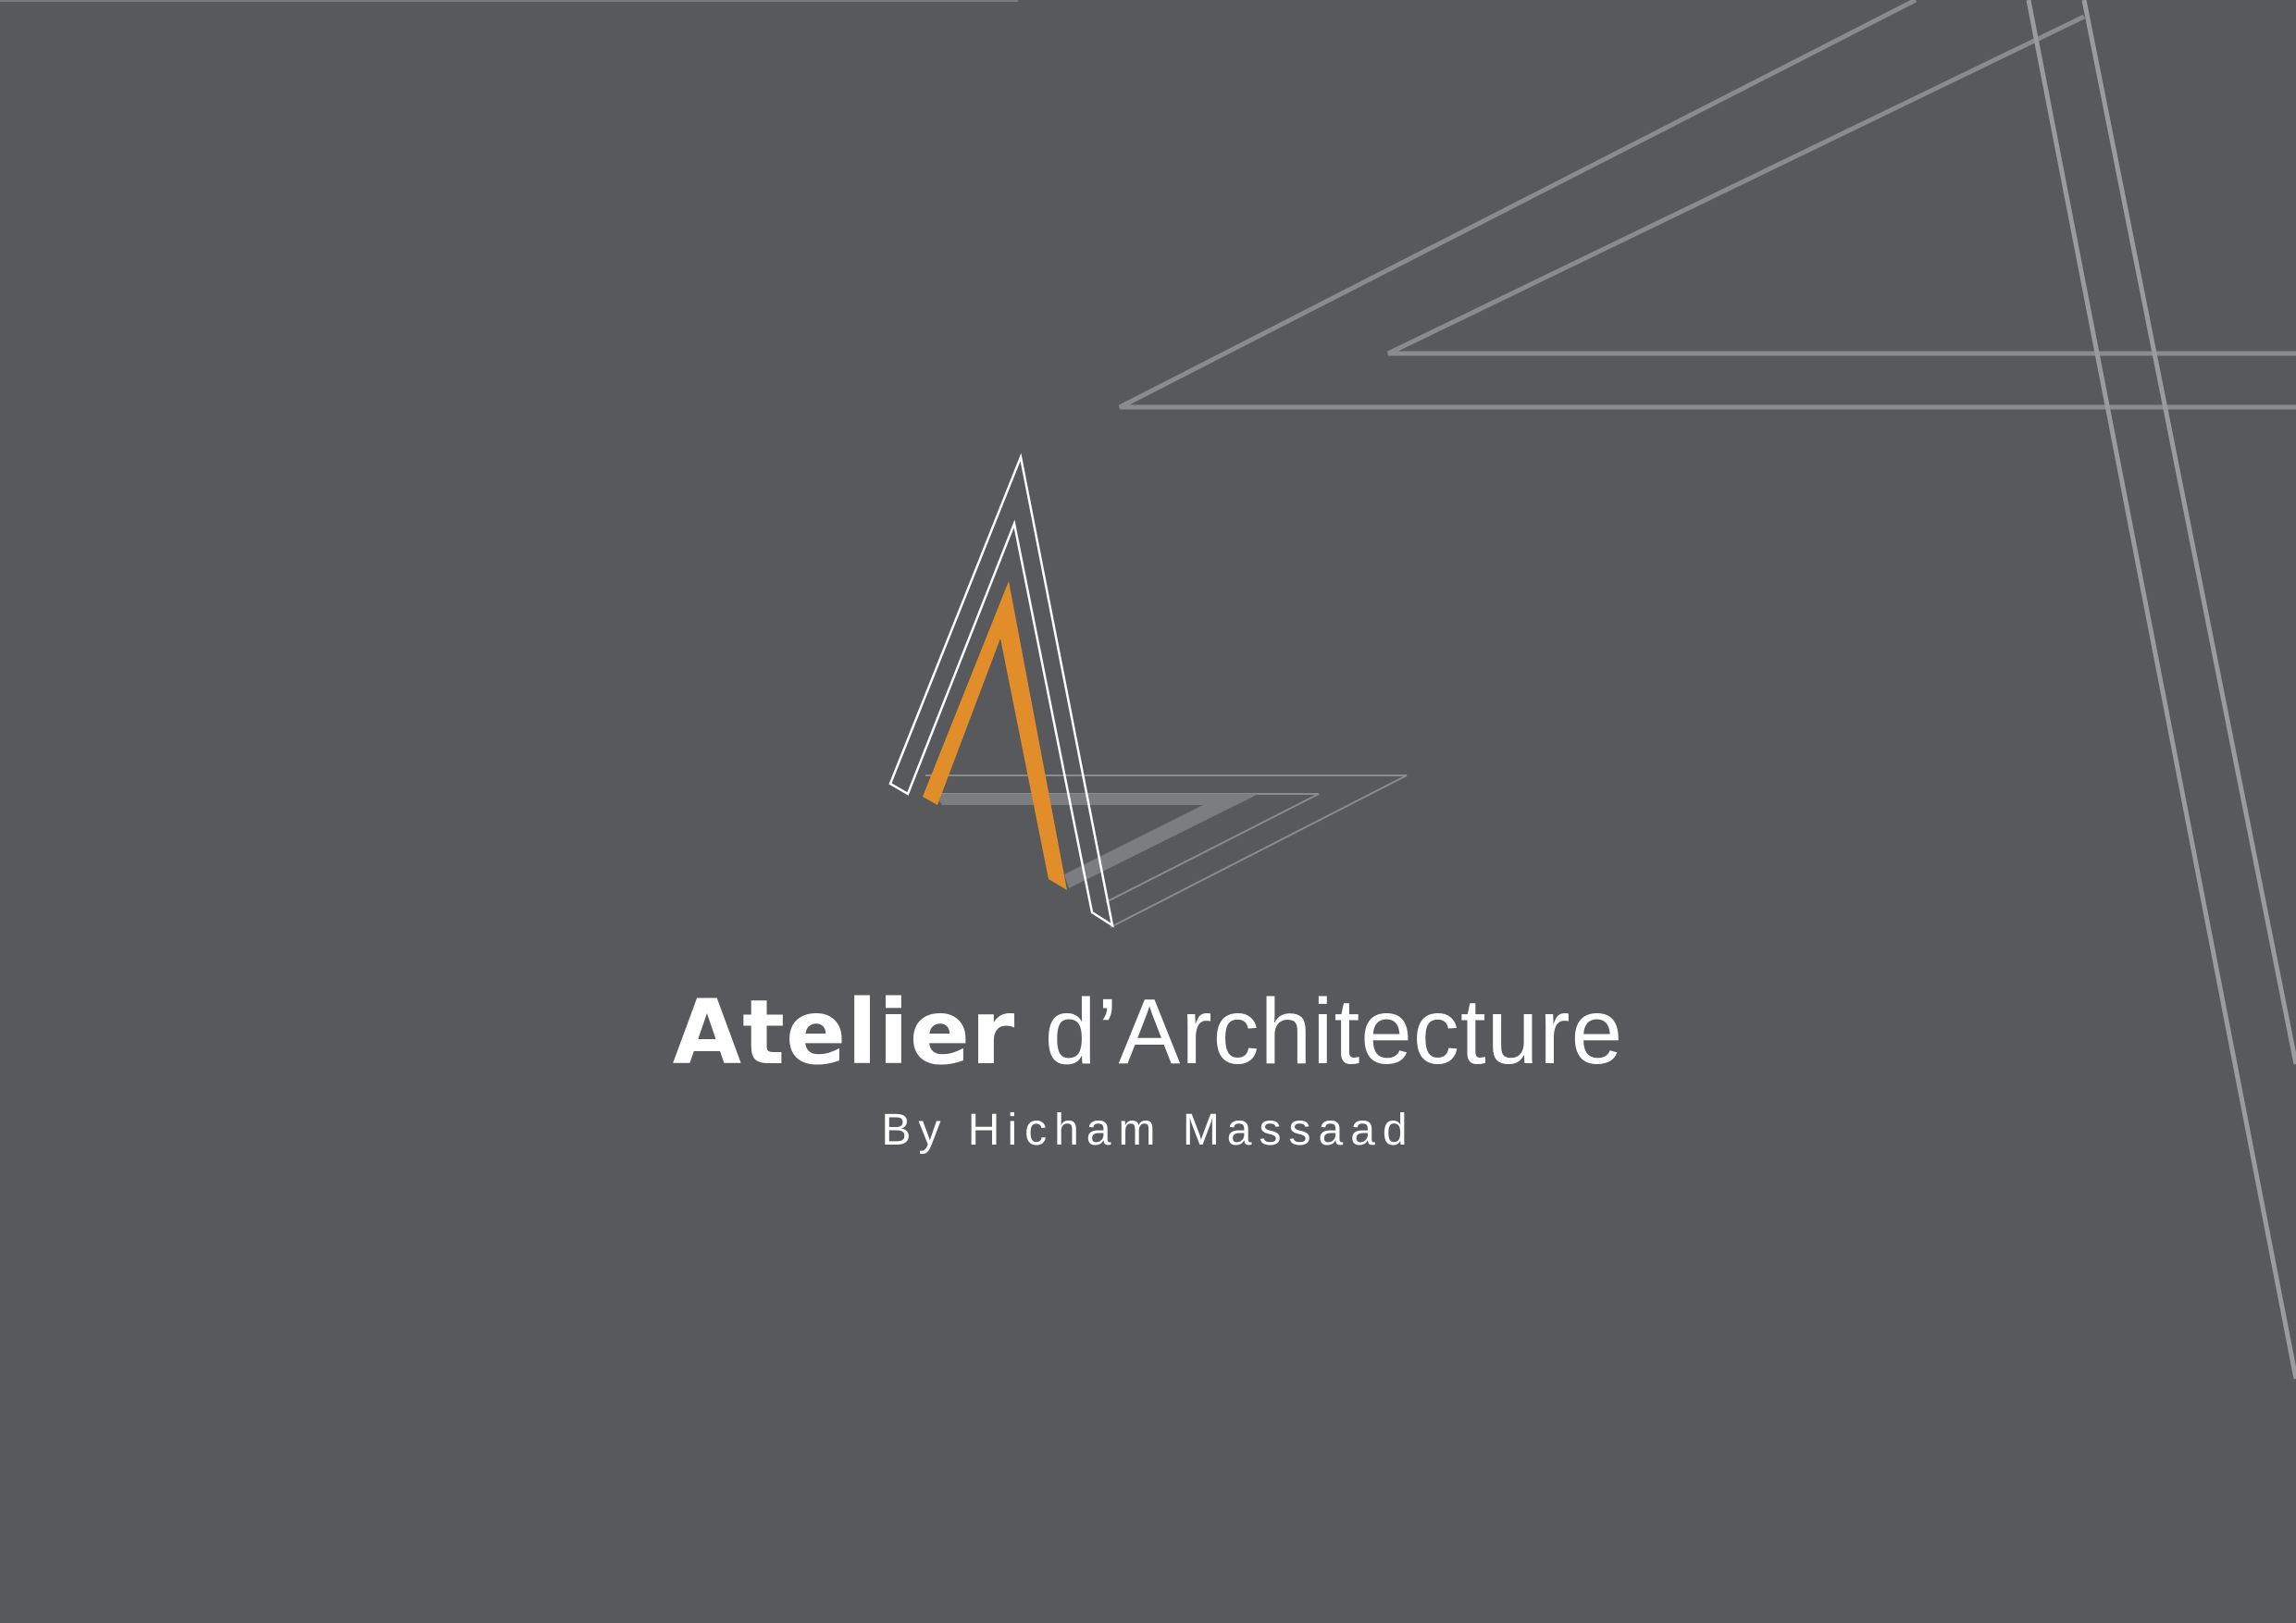  Describe the element at coordinates (1148, 1130) in the screenshot. I see `brand-byline: By Hicham Massaad` at that location.